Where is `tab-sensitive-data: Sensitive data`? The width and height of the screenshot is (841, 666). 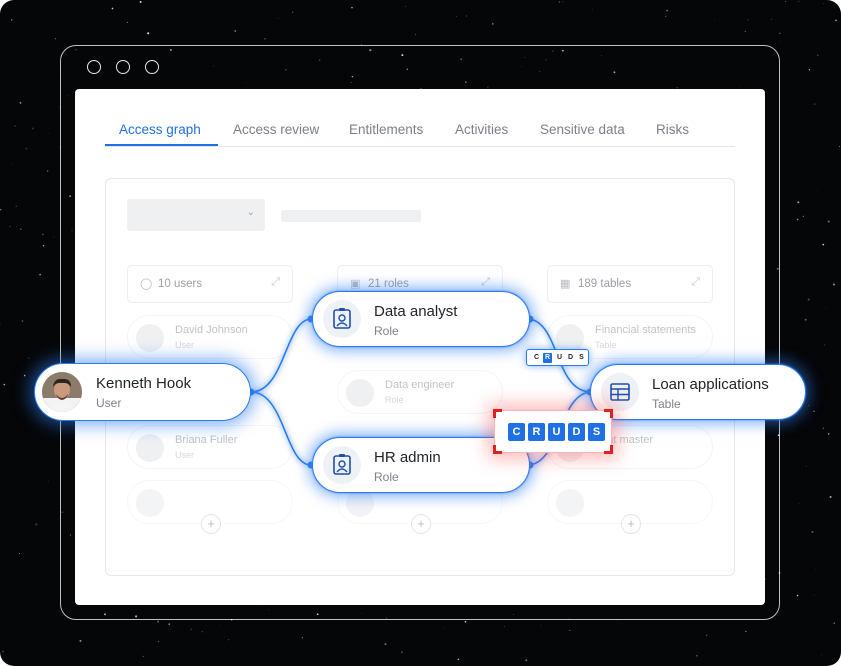
tab-sensitive-data: Sensitive data is located at coordinates (582, 129).